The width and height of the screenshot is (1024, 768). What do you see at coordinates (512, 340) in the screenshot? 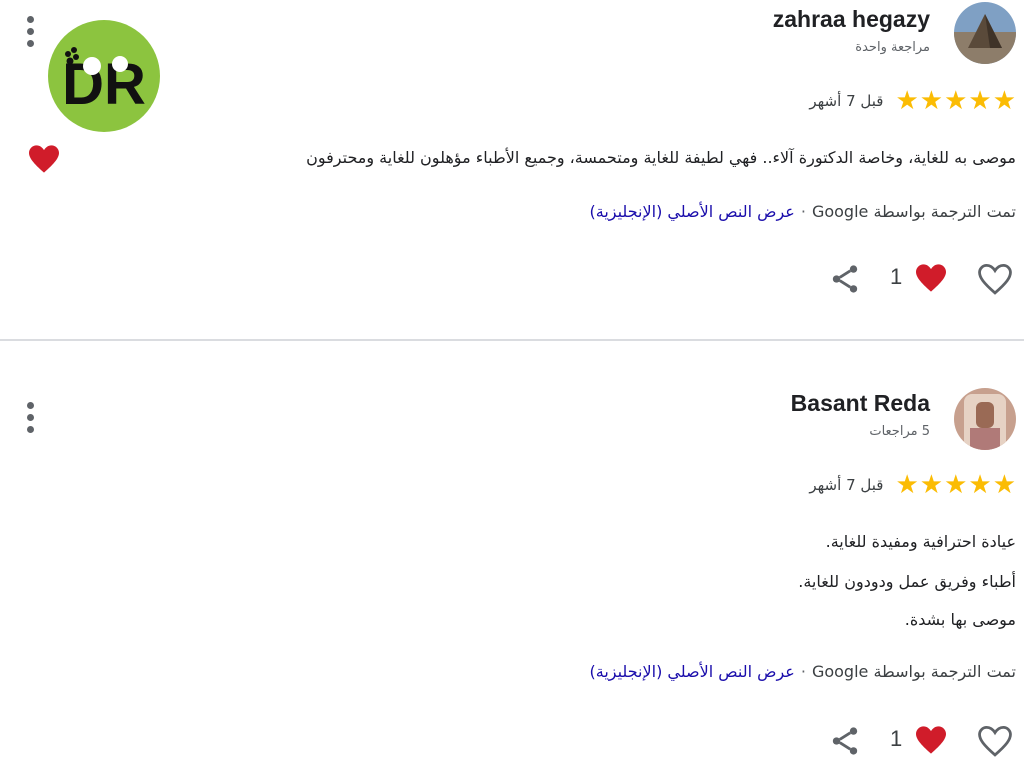
I see `divider` at bounding box center [512, 340].